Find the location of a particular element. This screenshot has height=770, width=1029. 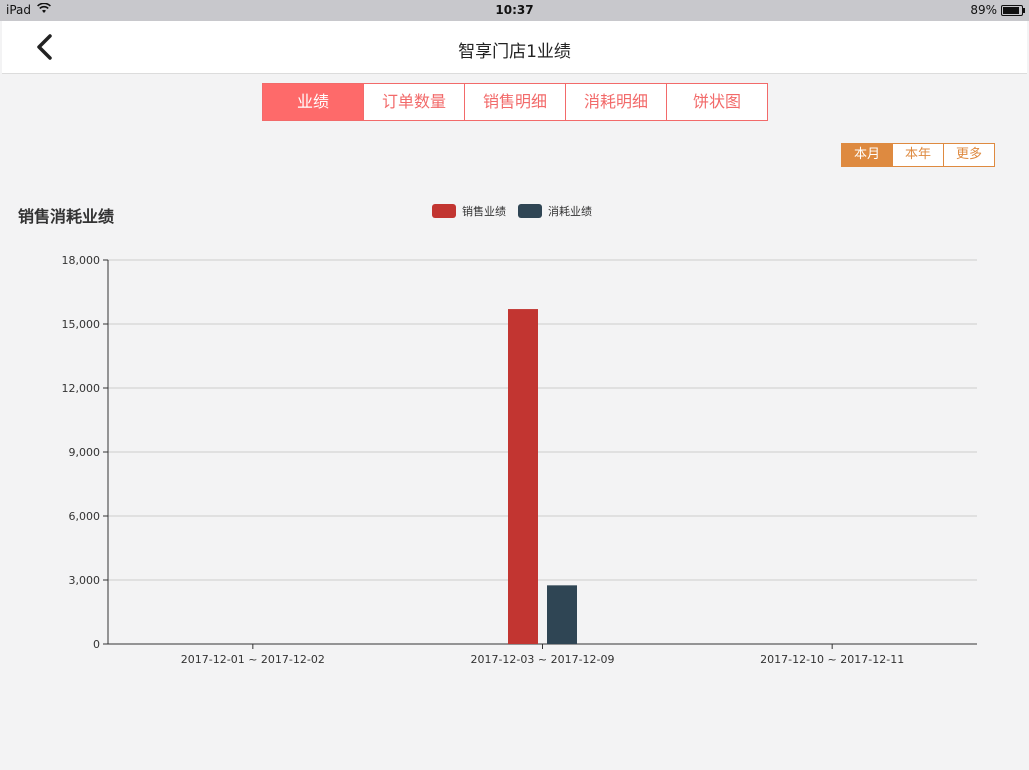

y-tick-label: 12,000 is located at coordinates (81, 388).